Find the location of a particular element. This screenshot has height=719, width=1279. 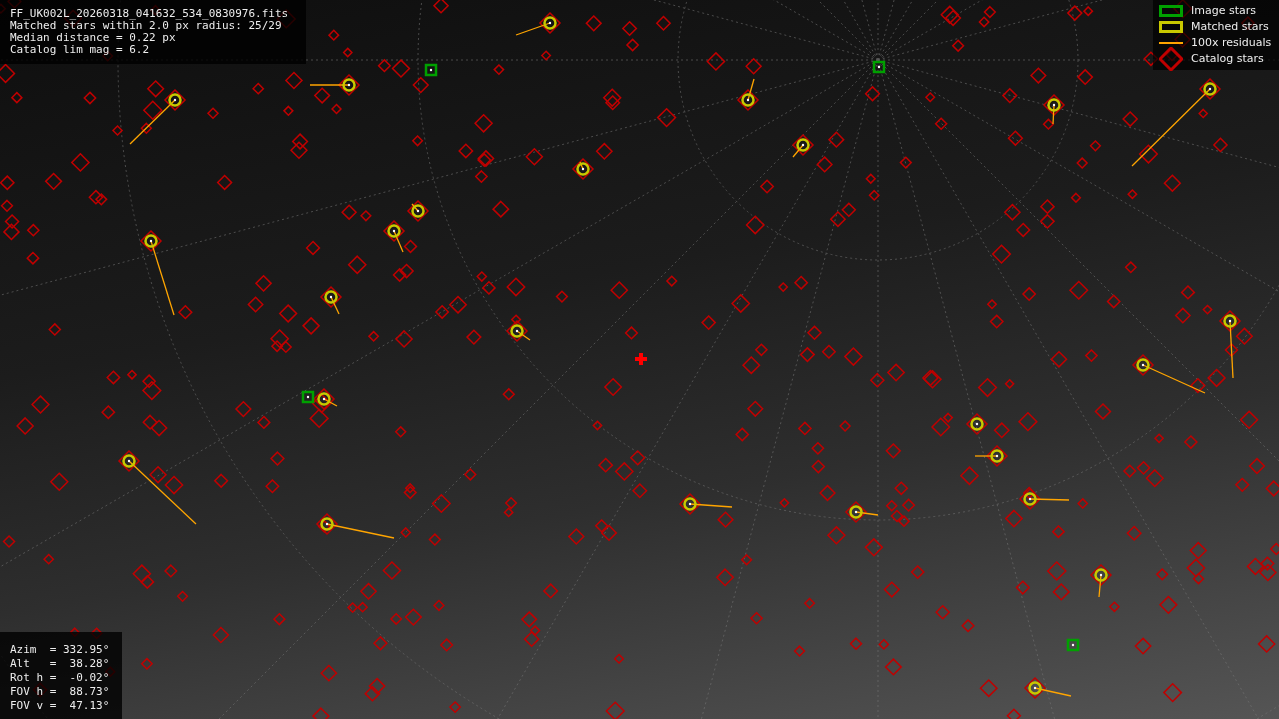

legend-label: Matched stars is located at coordinates (1230, 26).